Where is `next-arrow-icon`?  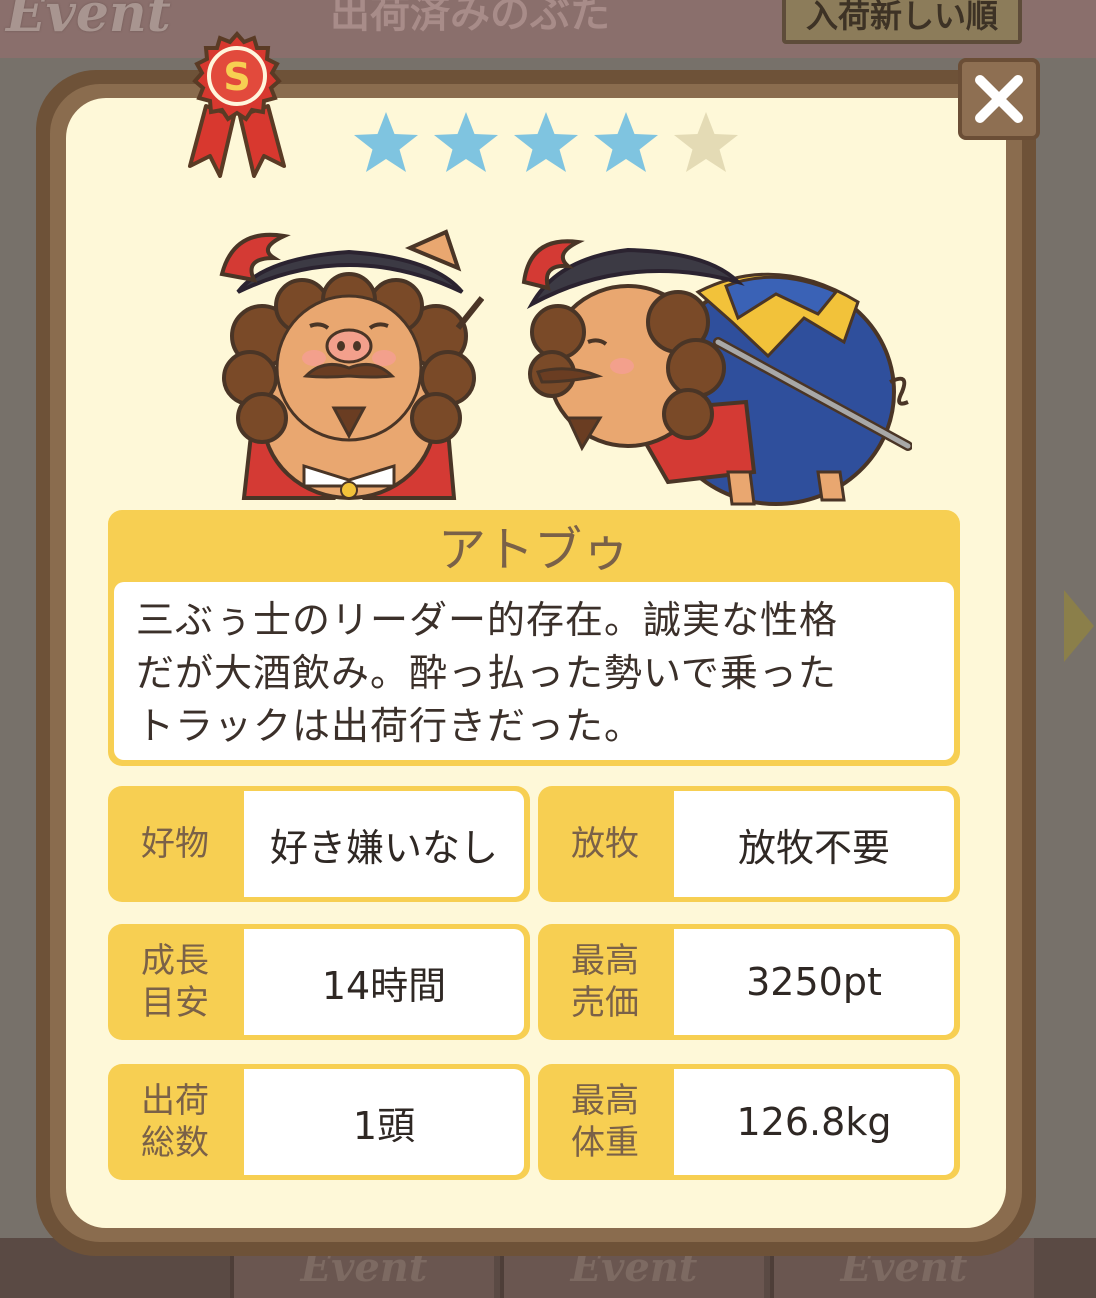
next-arrow-icon is located at coordinates (1079, 626).